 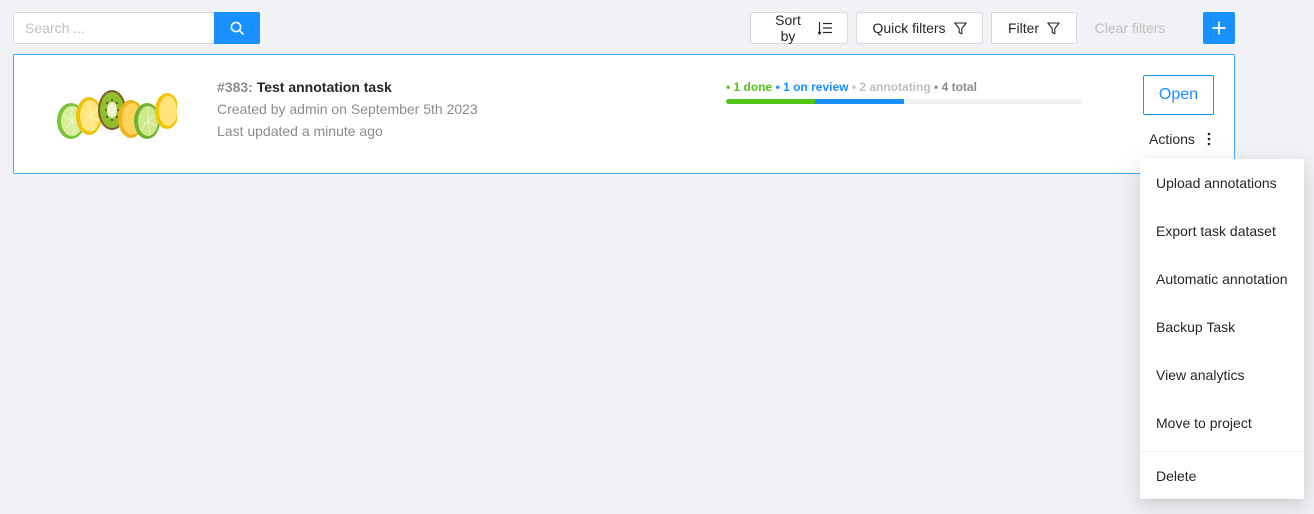 I want to click on menu-item-delete: Delete, so click(x=1222, y=476).